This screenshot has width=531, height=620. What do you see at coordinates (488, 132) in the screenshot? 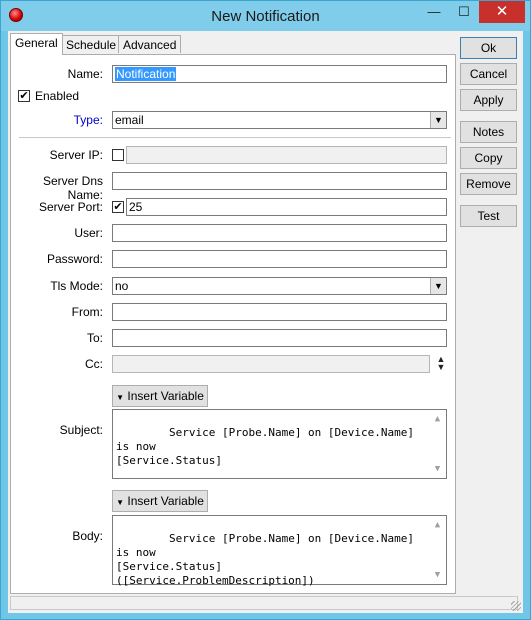
I see `notes-button: Notes` at bounding box center [488, 132].